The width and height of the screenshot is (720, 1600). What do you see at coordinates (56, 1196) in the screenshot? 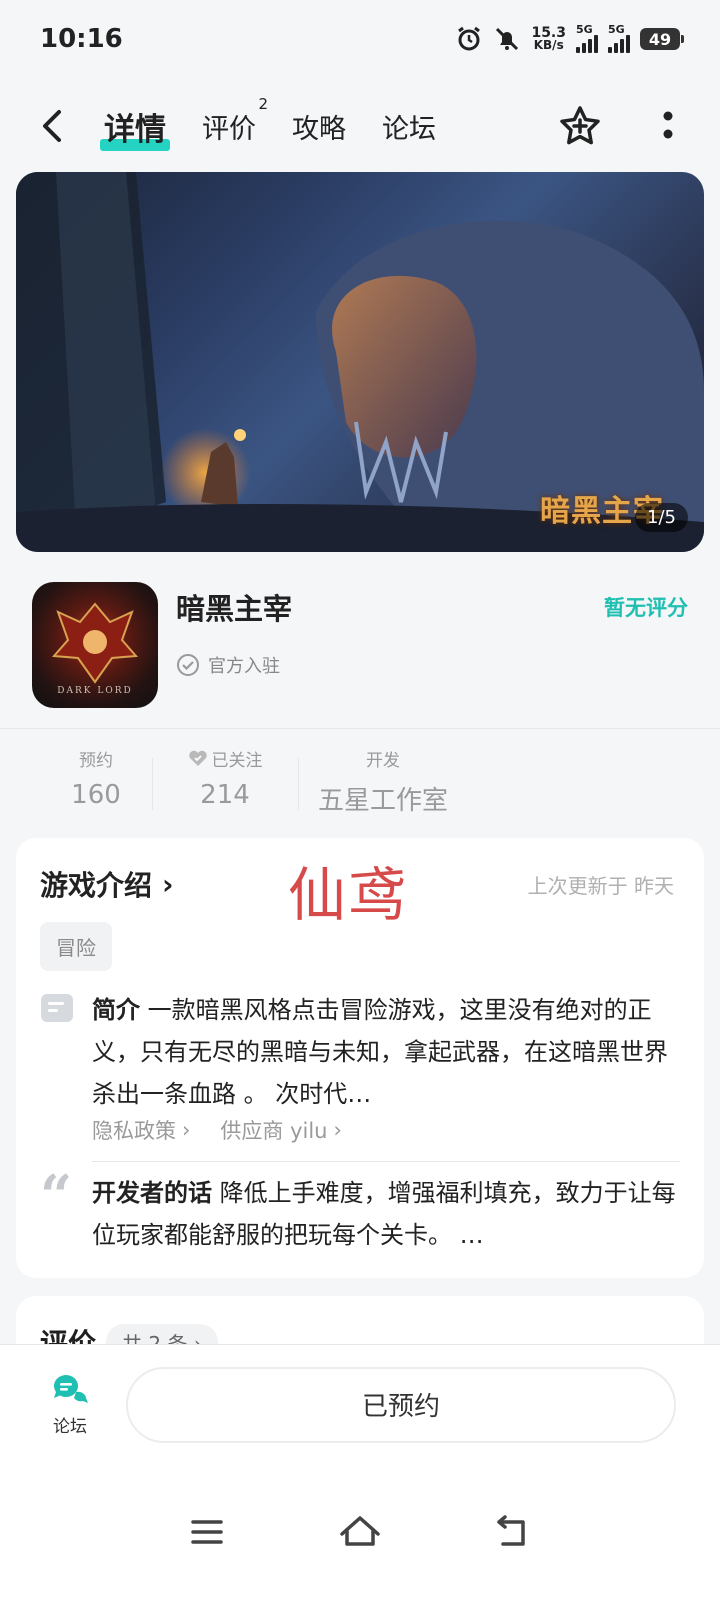
I see `quote-icon: “` at bounding box center [56, 1196].